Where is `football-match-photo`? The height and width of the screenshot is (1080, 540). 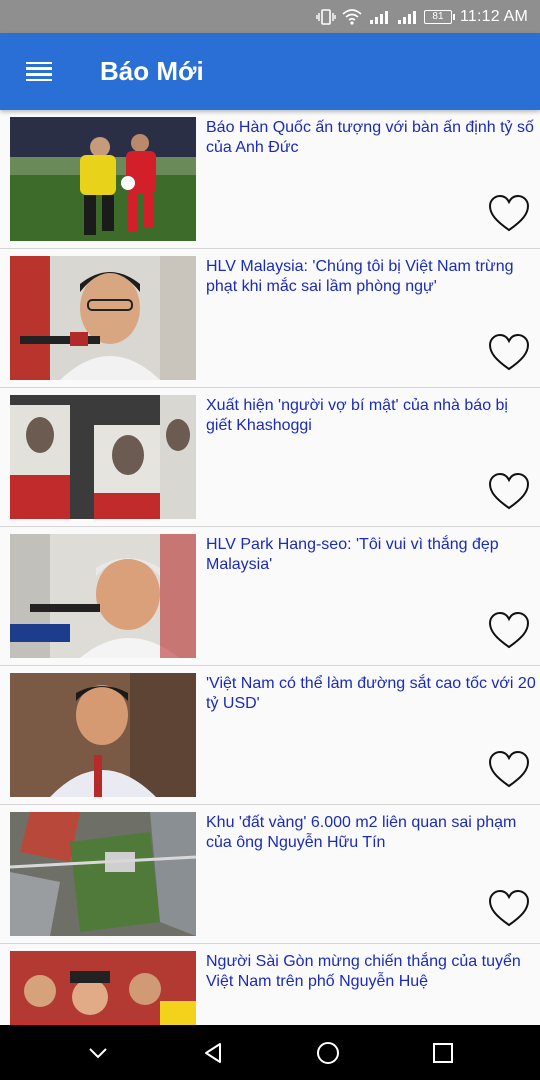 football-match-photo is located at coordinates (103, 179).